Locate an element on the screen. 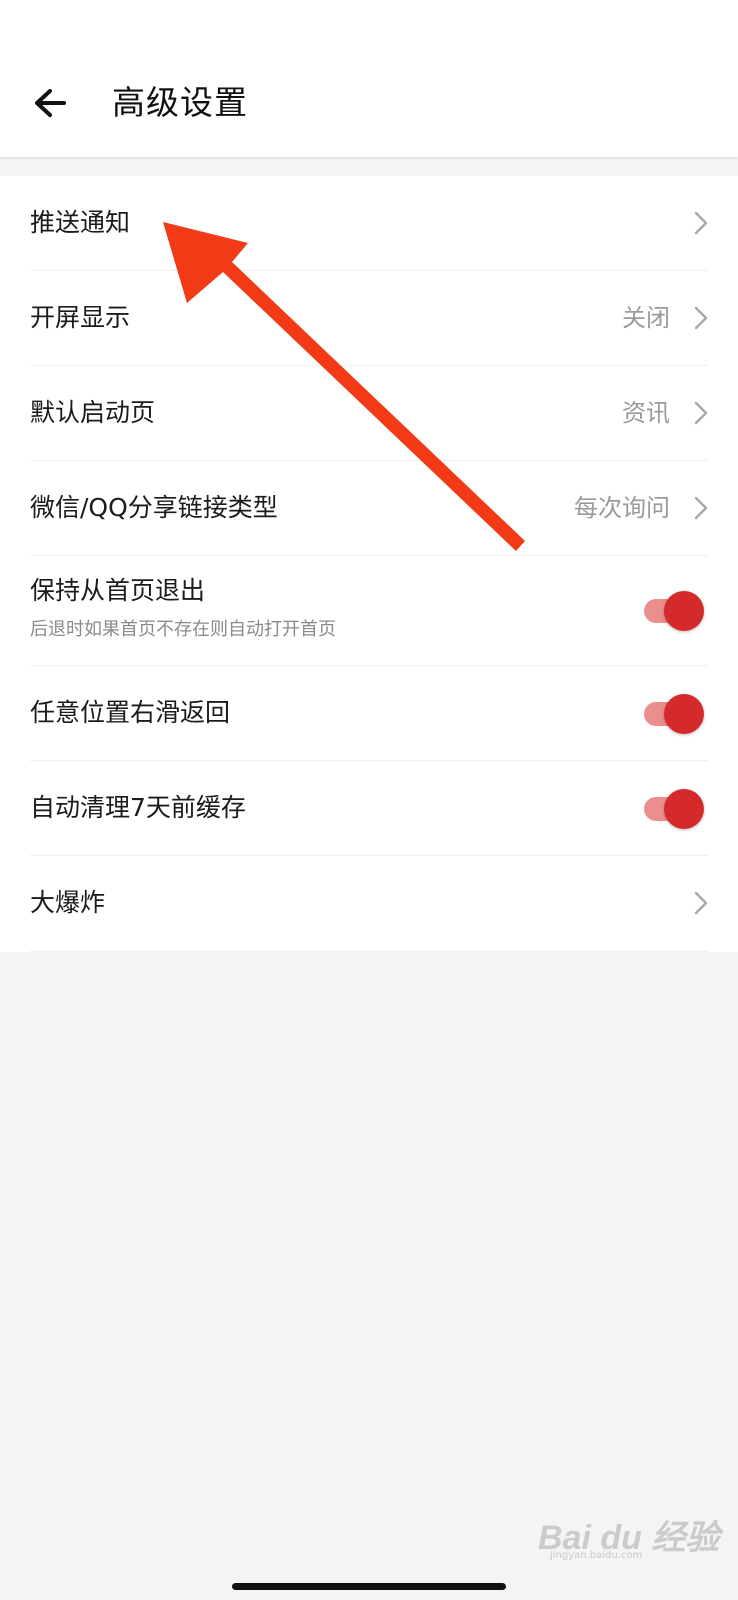  setting-row-default-start-page: 默认启动页 资讯 is located at coordinates (369, 413).